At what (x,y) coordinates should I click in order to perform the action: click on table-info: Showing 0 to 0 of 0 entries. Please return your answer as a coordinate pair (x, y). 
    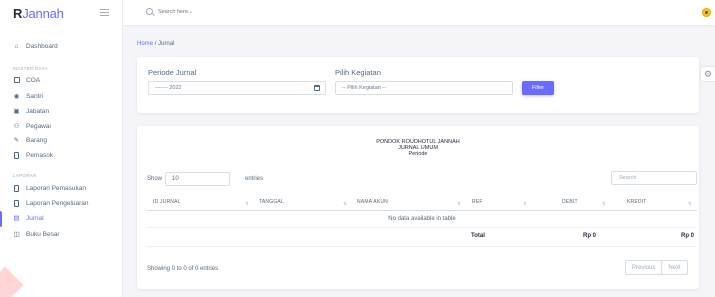
    Looking at the image, I should click on (183, 269).